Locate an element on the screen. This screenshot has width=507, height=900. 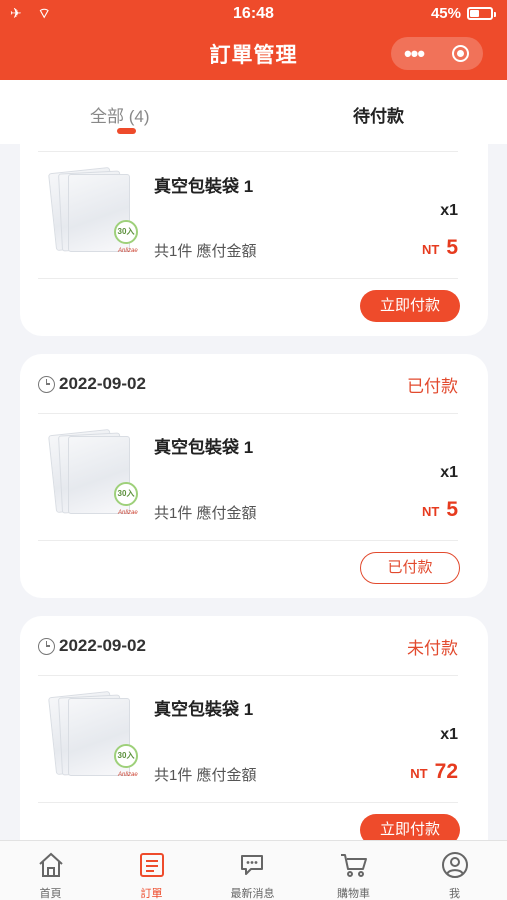
order-tabs: 全部 (4) 待付款 is located at coordinates (253, 112).